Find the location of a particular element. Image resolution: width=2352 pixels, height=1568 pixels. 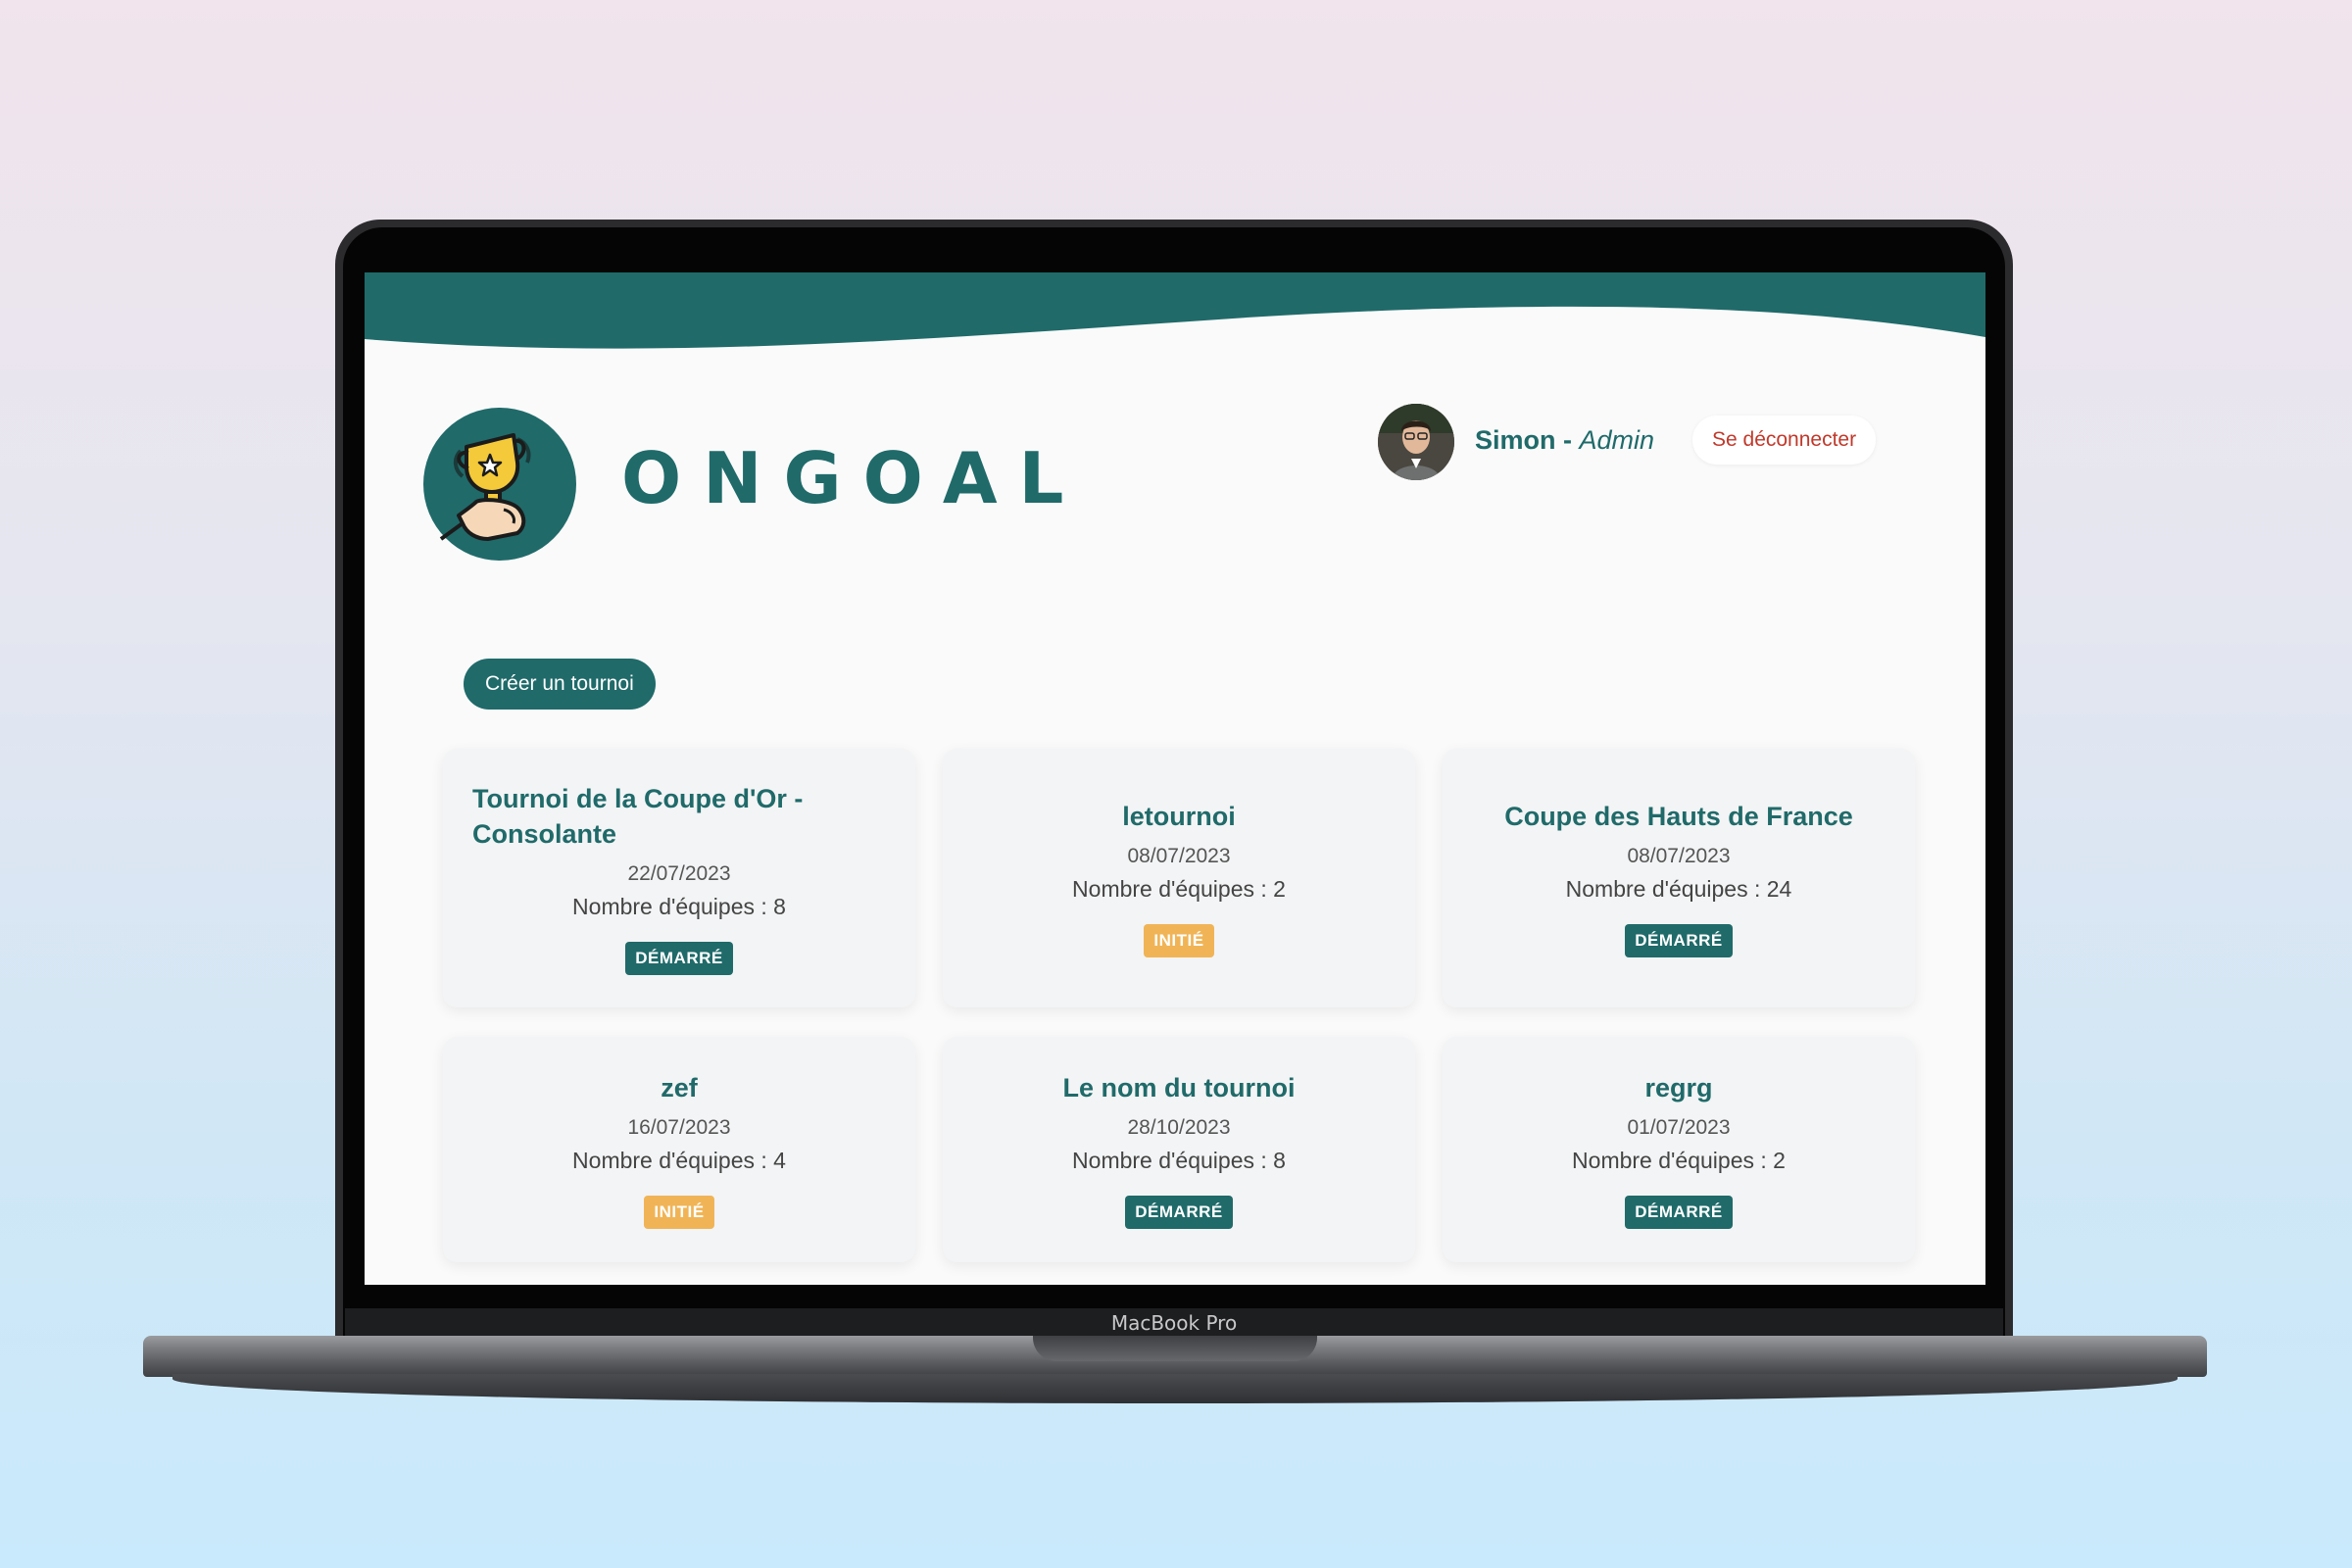

user-name: Simon is located at coordinates (1515, 440).